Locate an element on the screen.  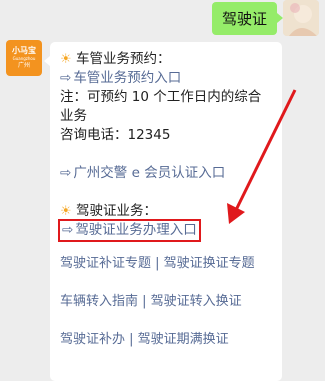
vehicle-appointment-link: ⇨ 车管业务预约入口 is located at coordinates (166, 78).